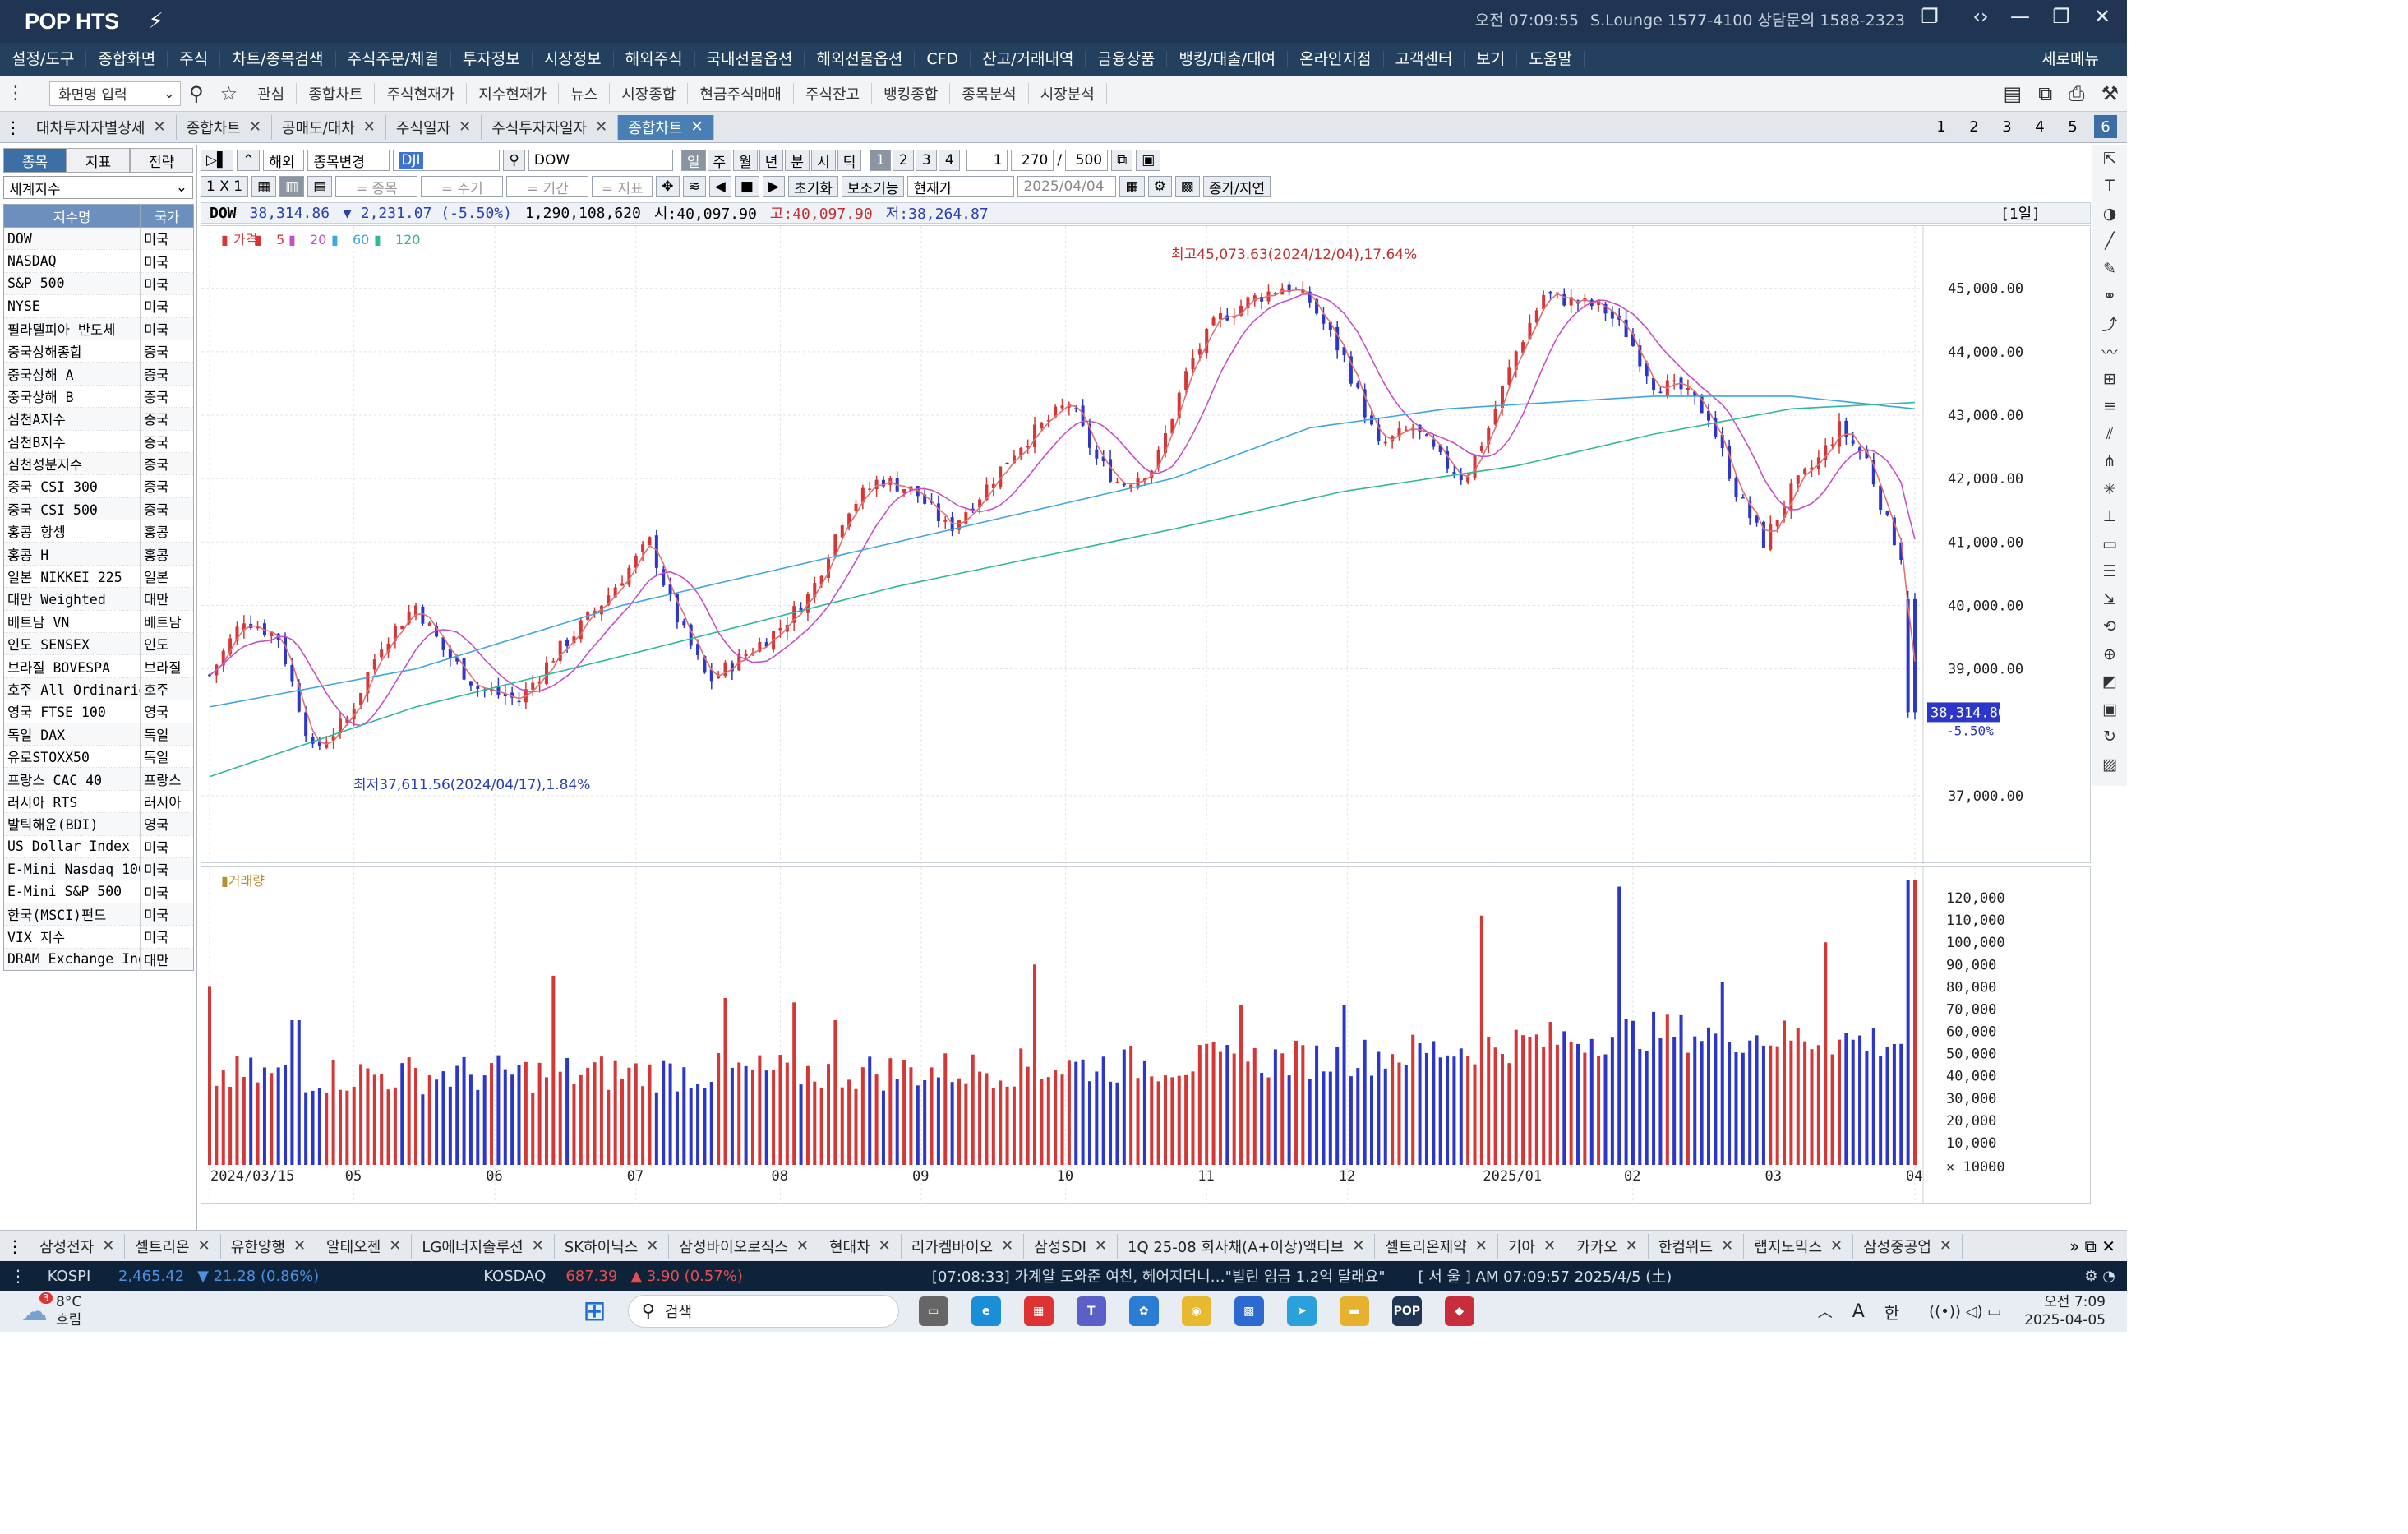  I want to click on screen-tab-1: 종합차트 ✕, so click(224, 127).